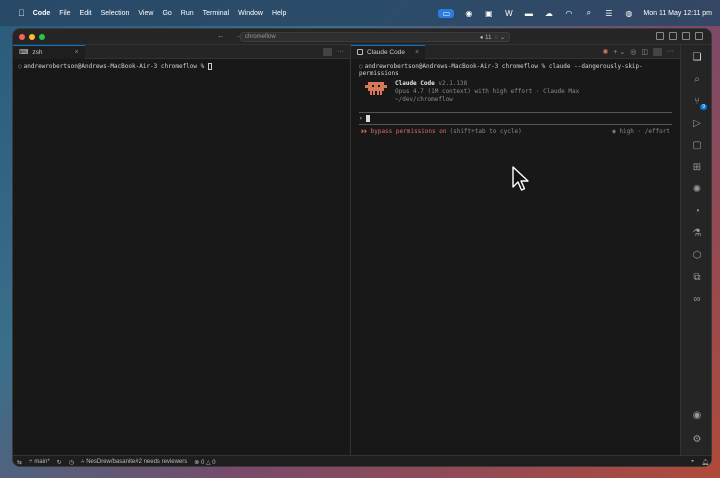  Describe the element at coordinates (214, 462) in the screenshot. I see `warning-count: 0` at that location.